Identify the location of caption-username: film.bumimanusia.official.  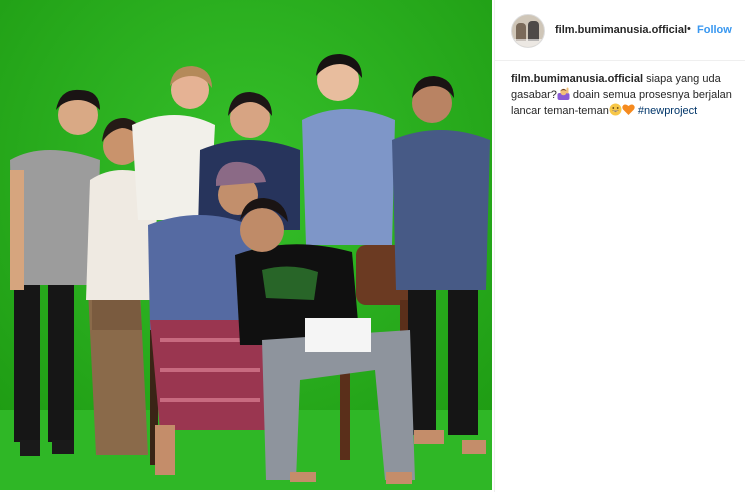
(577, 79).